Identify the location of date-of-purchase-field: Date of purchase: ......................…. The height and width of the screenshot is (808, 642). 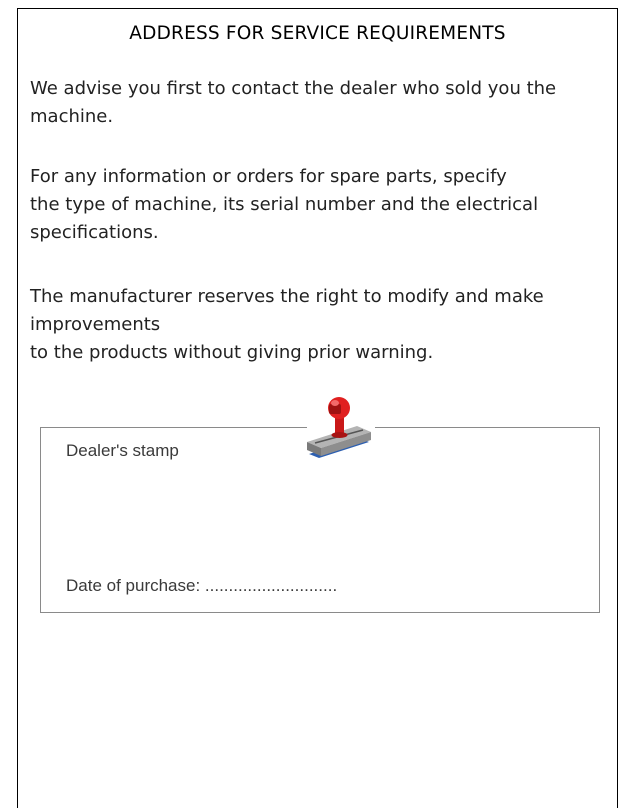
(202, 585).